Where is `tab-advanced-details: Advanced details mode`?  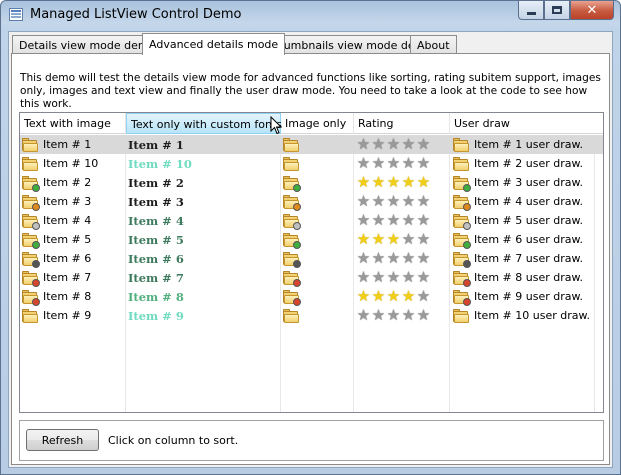 tab-advanced-details: Advanced details mode is located at coordinates (214, 44).